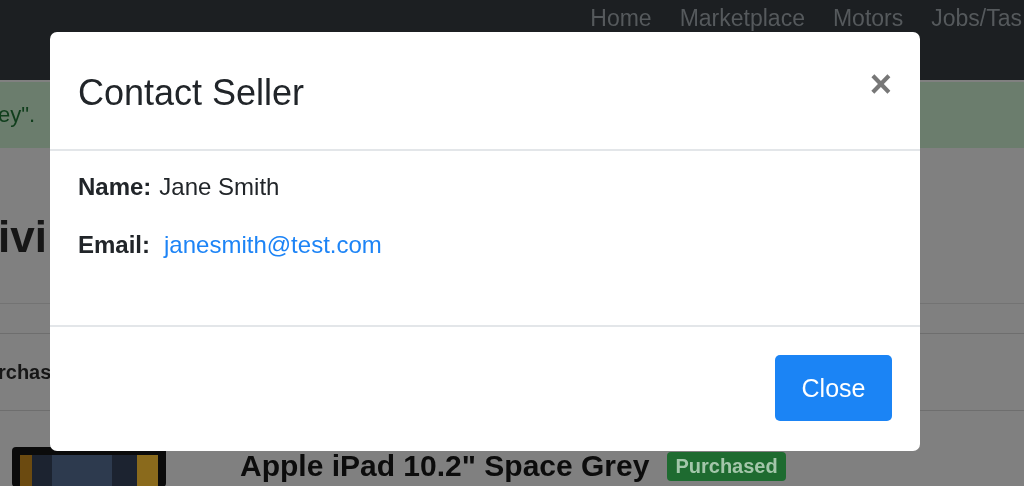 The image size is (1024, 486). What do you see at coordinates (273, 245) in the screenshot?
I see `email-link: janesmith@test.com` at bounding box center [273, 245].